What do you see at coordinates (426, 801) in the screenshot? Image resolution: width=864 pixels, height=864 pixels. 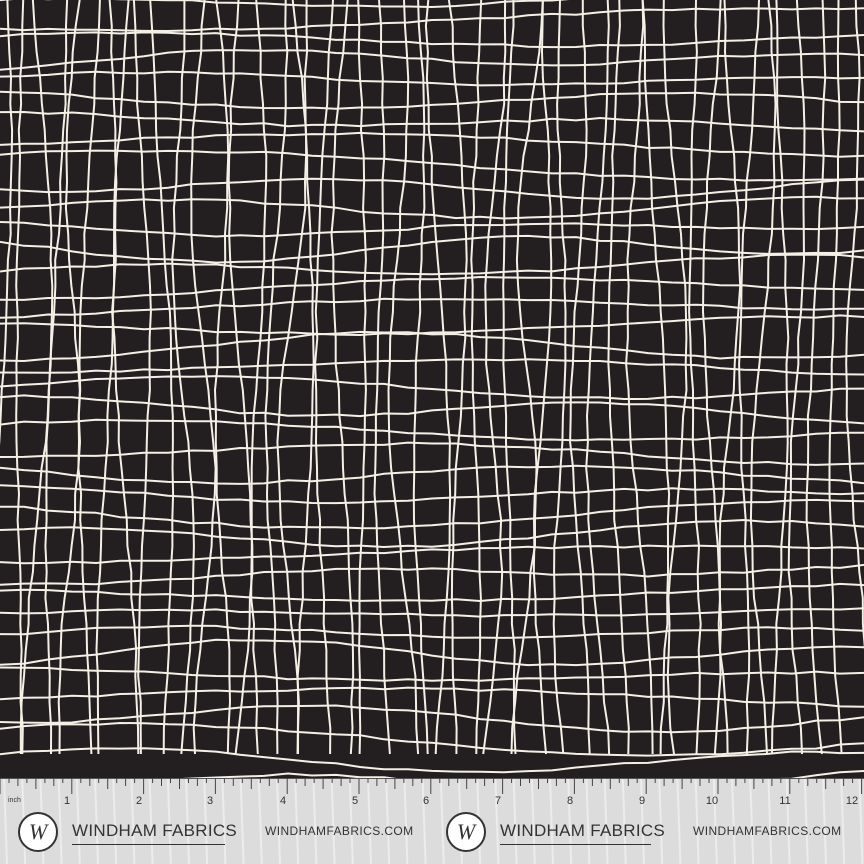 I see `ruler-number-6: 6` at bounding box center [426, 801].